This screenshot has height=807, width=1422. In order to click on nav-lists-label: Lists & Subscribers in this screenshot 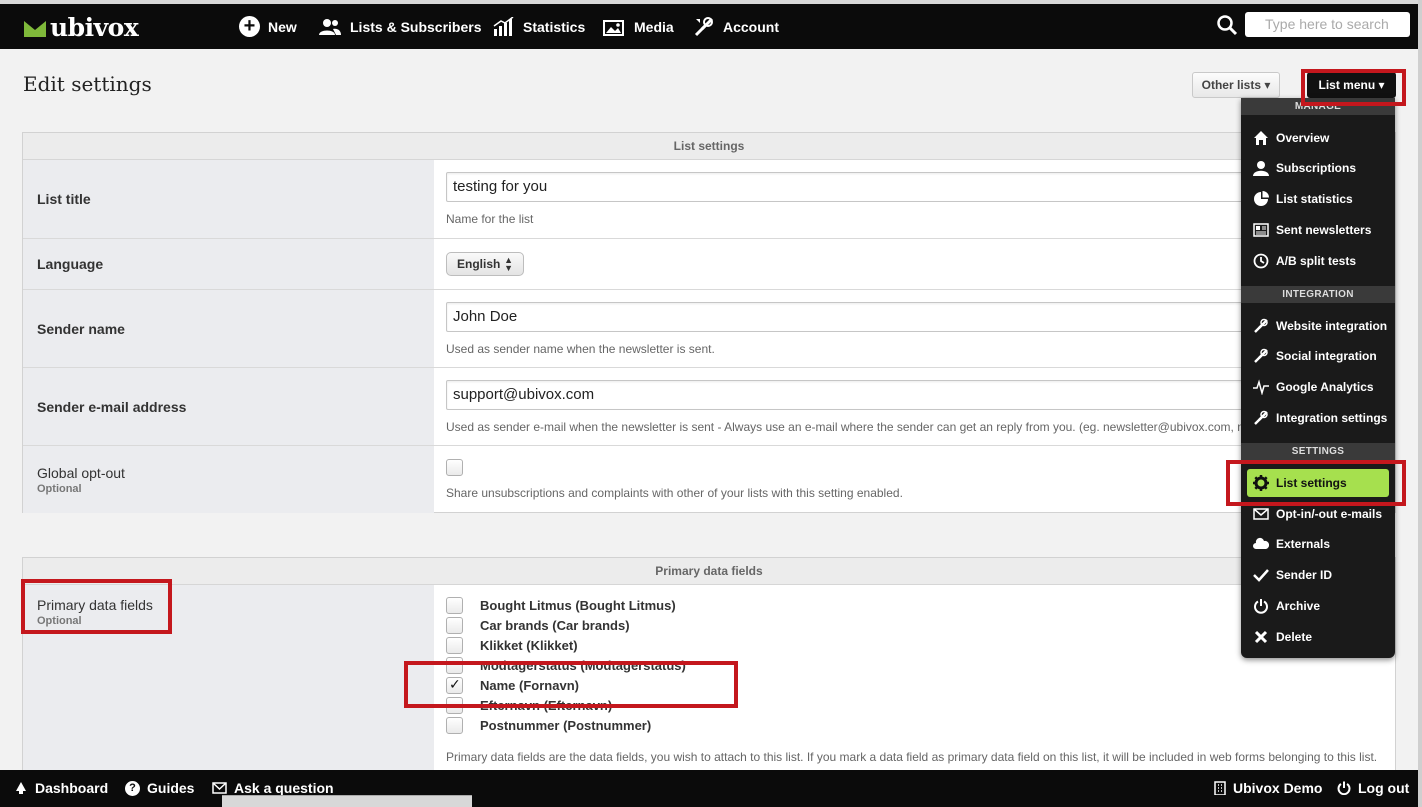, I will do `click(416, 26)`.